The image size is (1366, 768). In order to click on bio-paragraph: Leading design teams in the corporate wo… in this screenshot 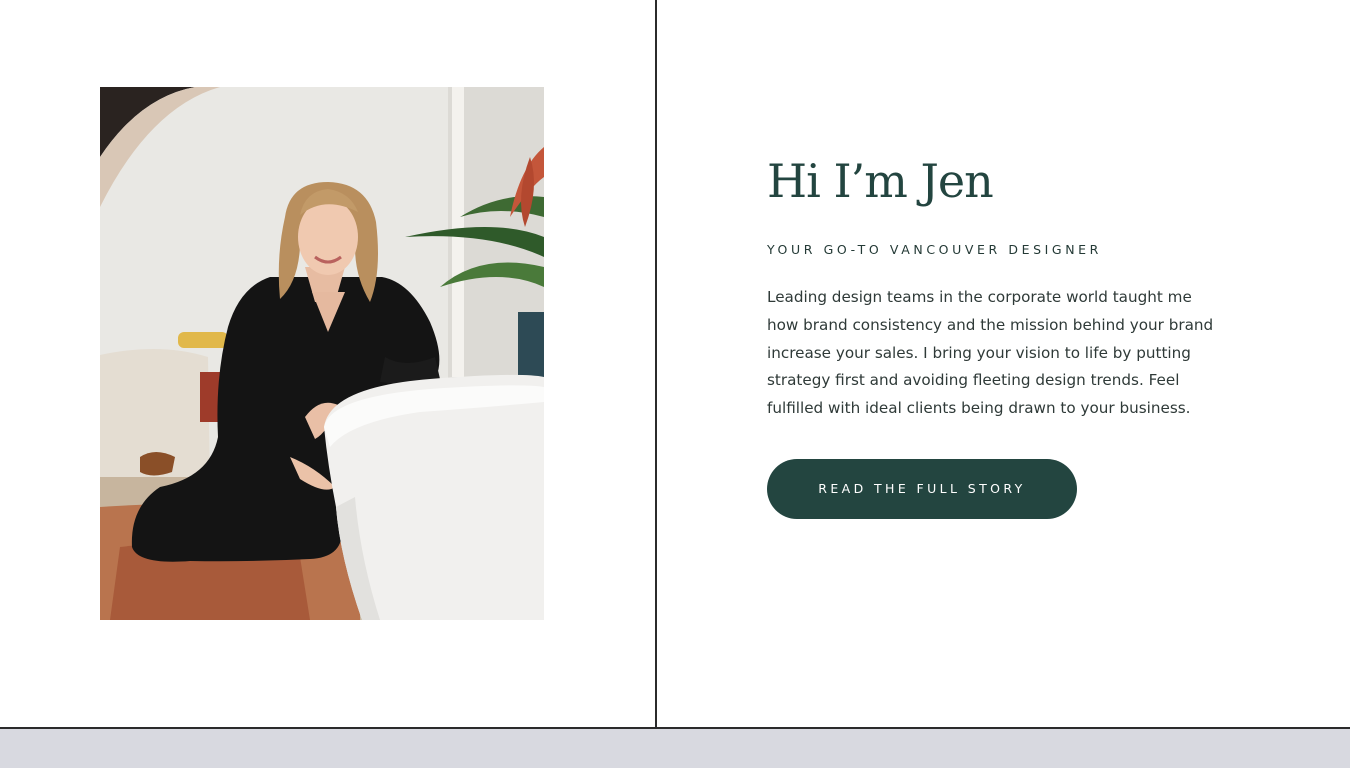, I will do `click(990, 353)`.